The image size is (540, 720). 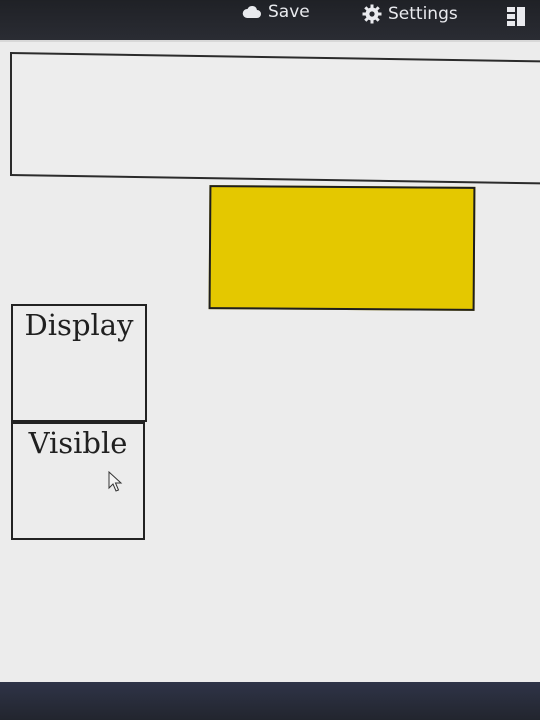 I want to click on mouse-pointer-icon, so click(x=116, y=484).